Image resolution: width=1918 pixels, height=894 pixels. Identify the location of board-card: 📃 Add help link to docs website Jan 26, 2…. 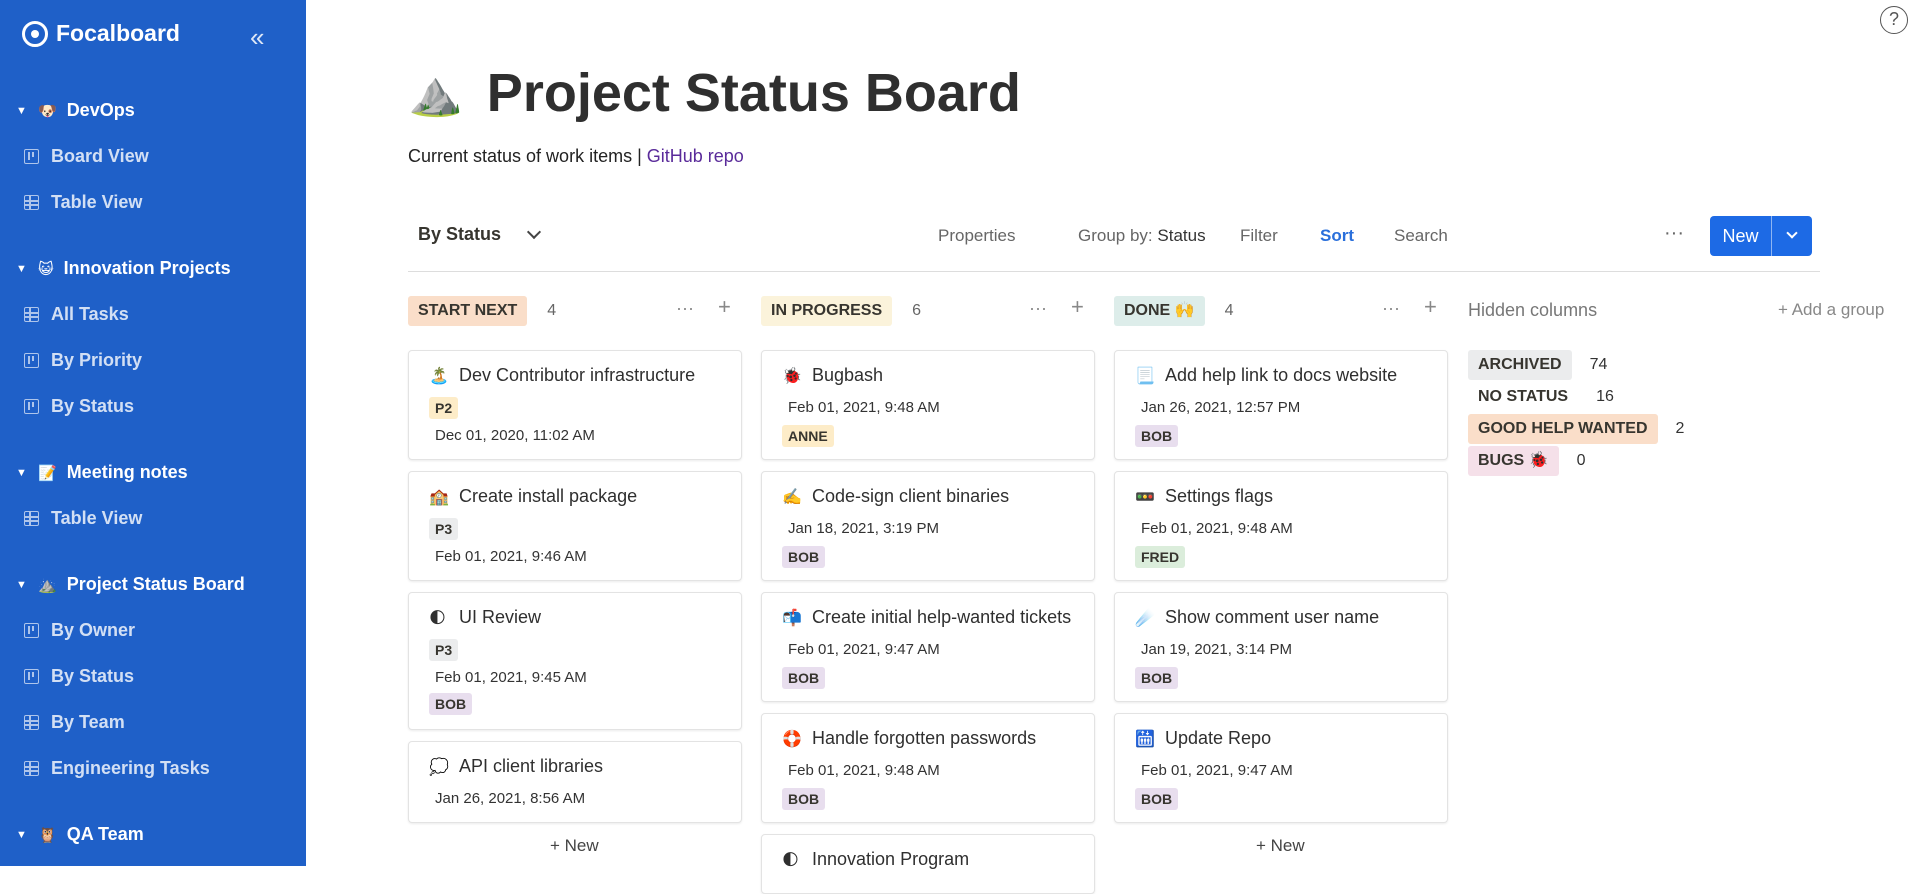
(1281, 405).